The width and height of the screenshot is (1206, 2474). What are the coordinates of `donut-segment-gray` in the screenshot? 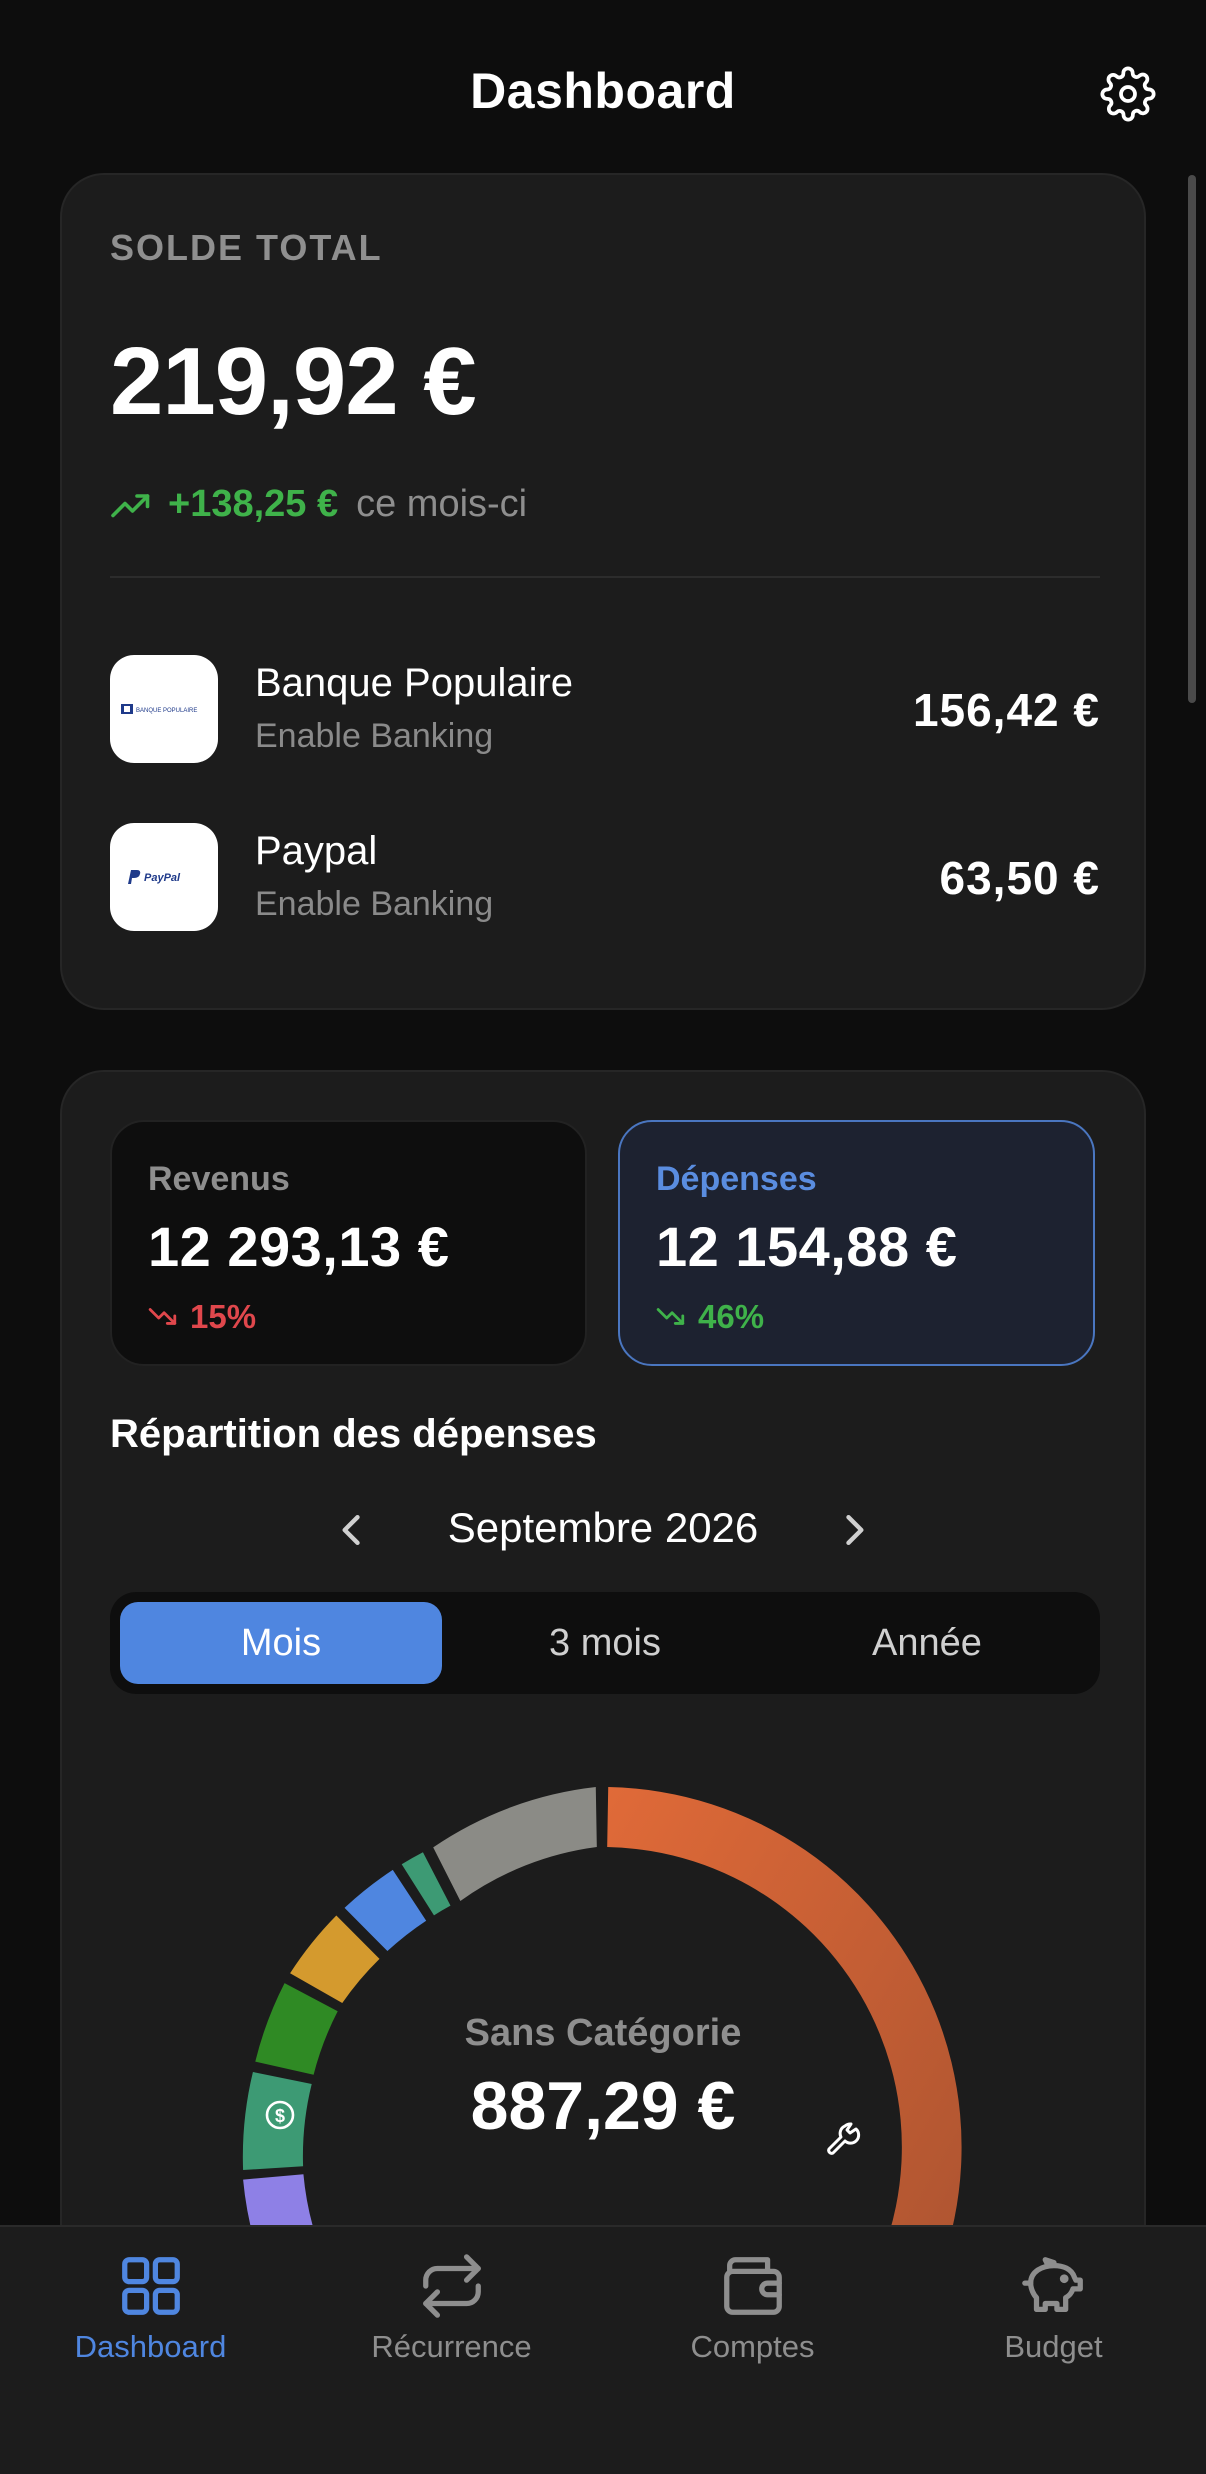 It's located at (515, 1844).